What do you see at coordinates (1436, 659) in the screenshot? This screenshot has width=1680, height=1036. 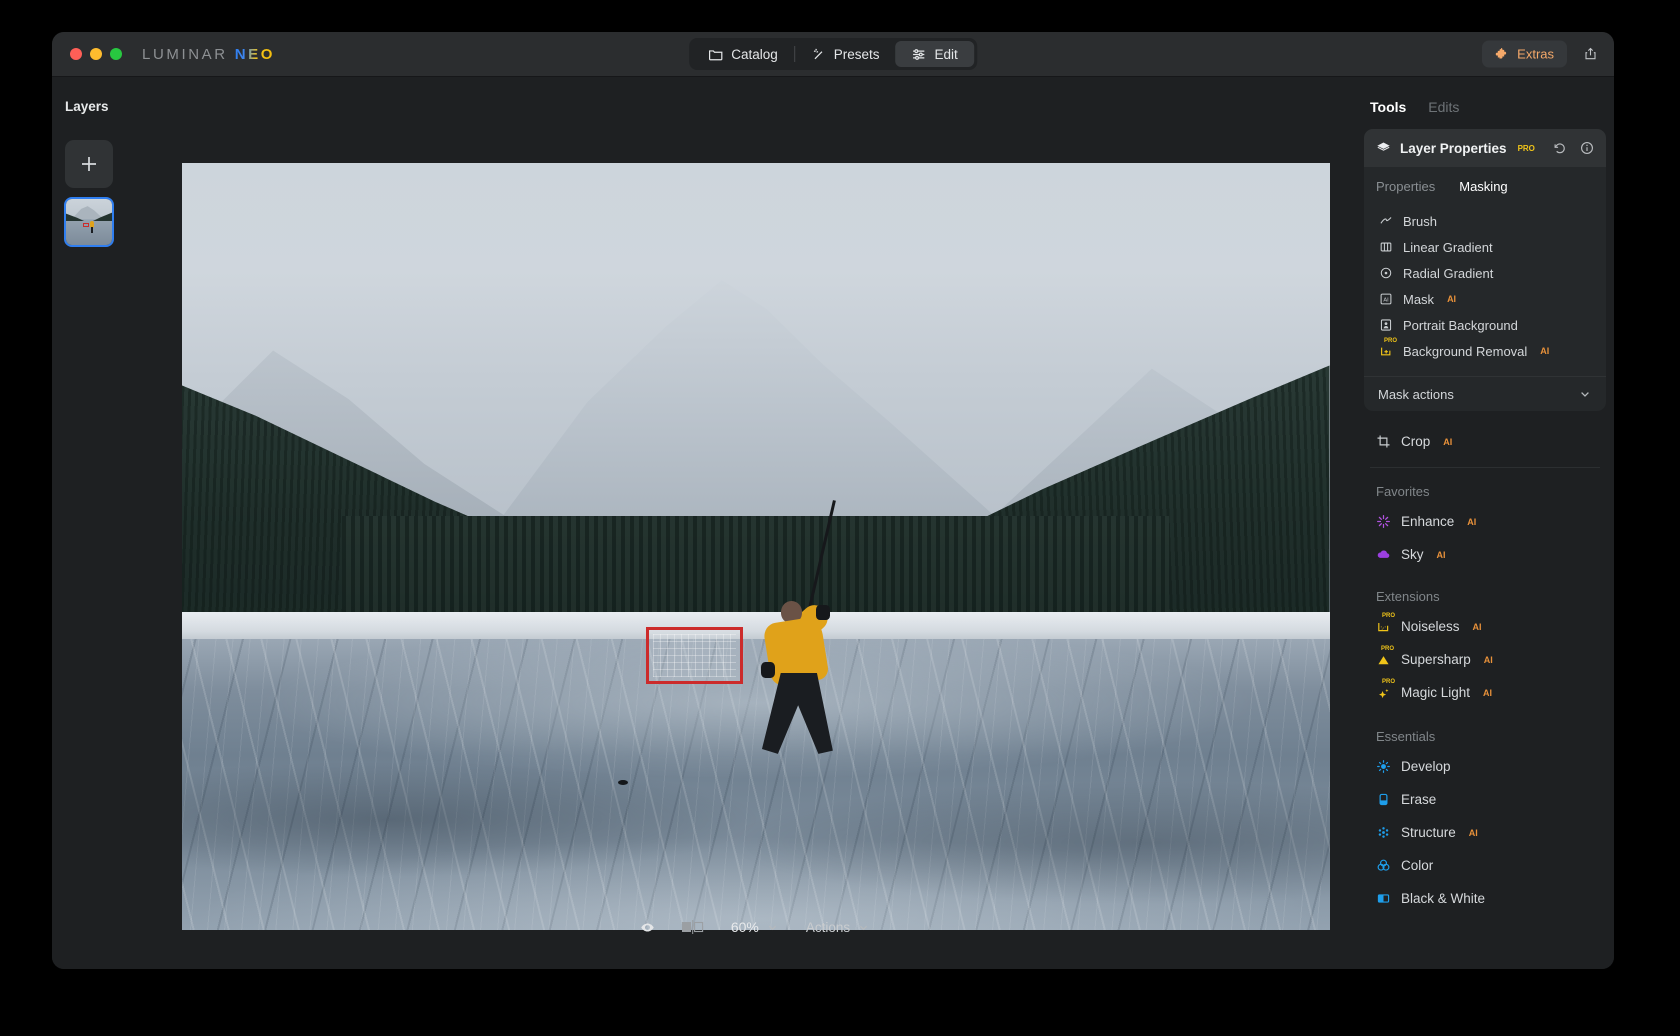 I see `tool-supersharp-label: Supersharp` at bounding box center [1436, 659].